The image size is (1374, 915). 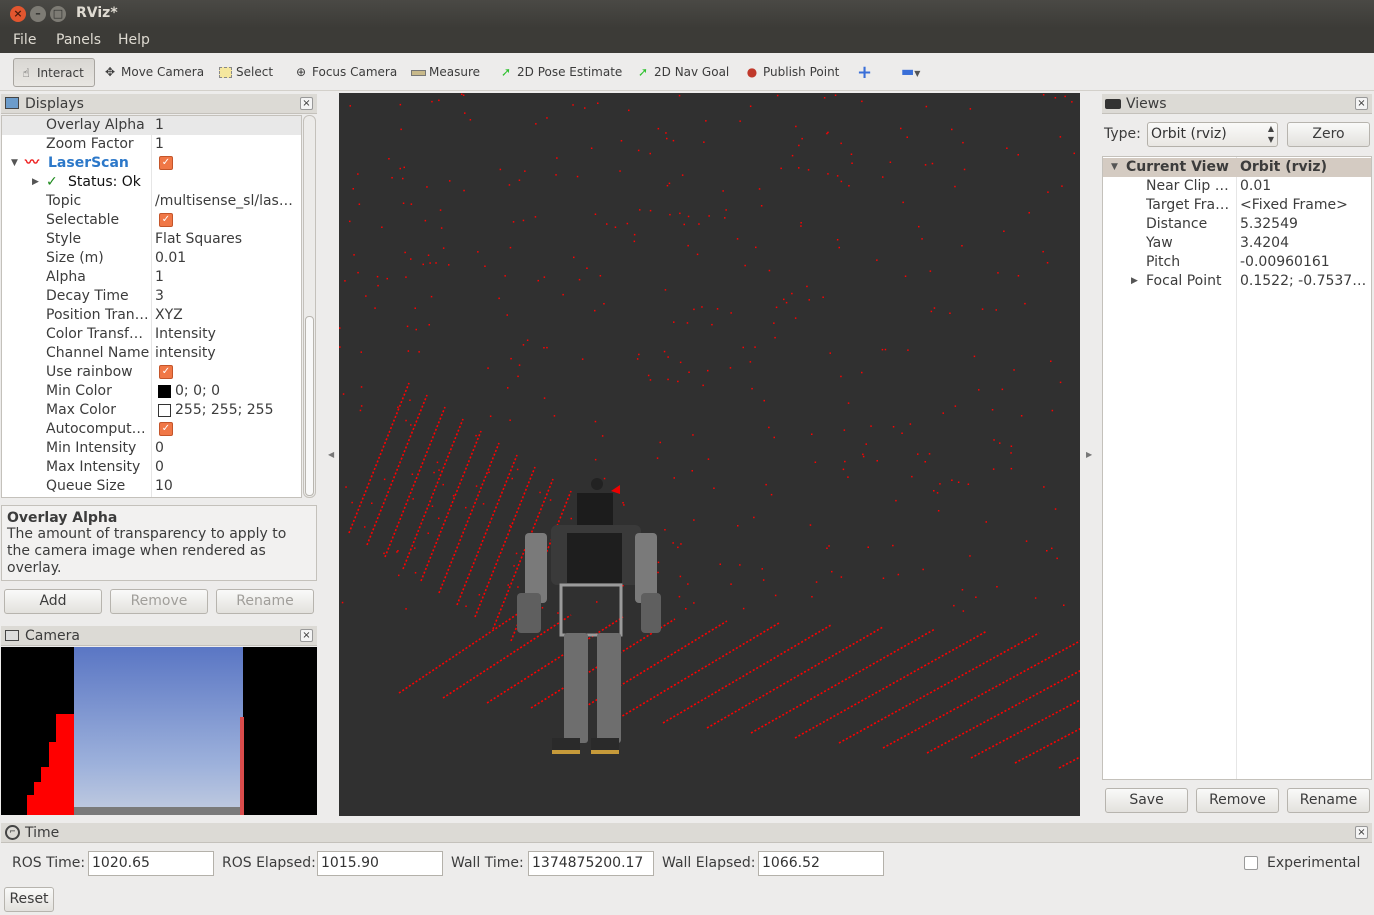 I want to click on pose-estimate-tool: ➚ 2D Pose Estimate, so click(x=560, y=72).